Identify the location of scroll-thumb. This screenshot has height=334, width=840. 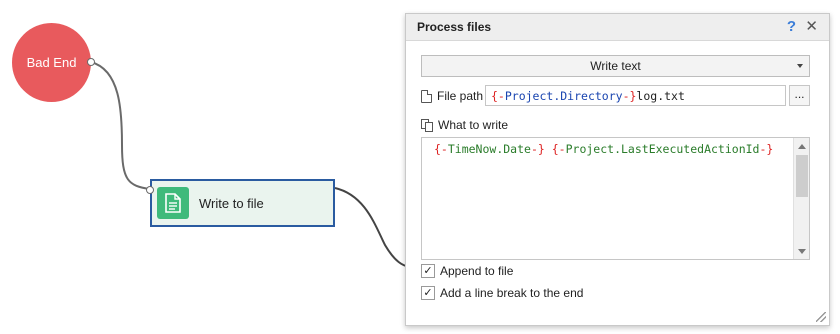
(802, 176).